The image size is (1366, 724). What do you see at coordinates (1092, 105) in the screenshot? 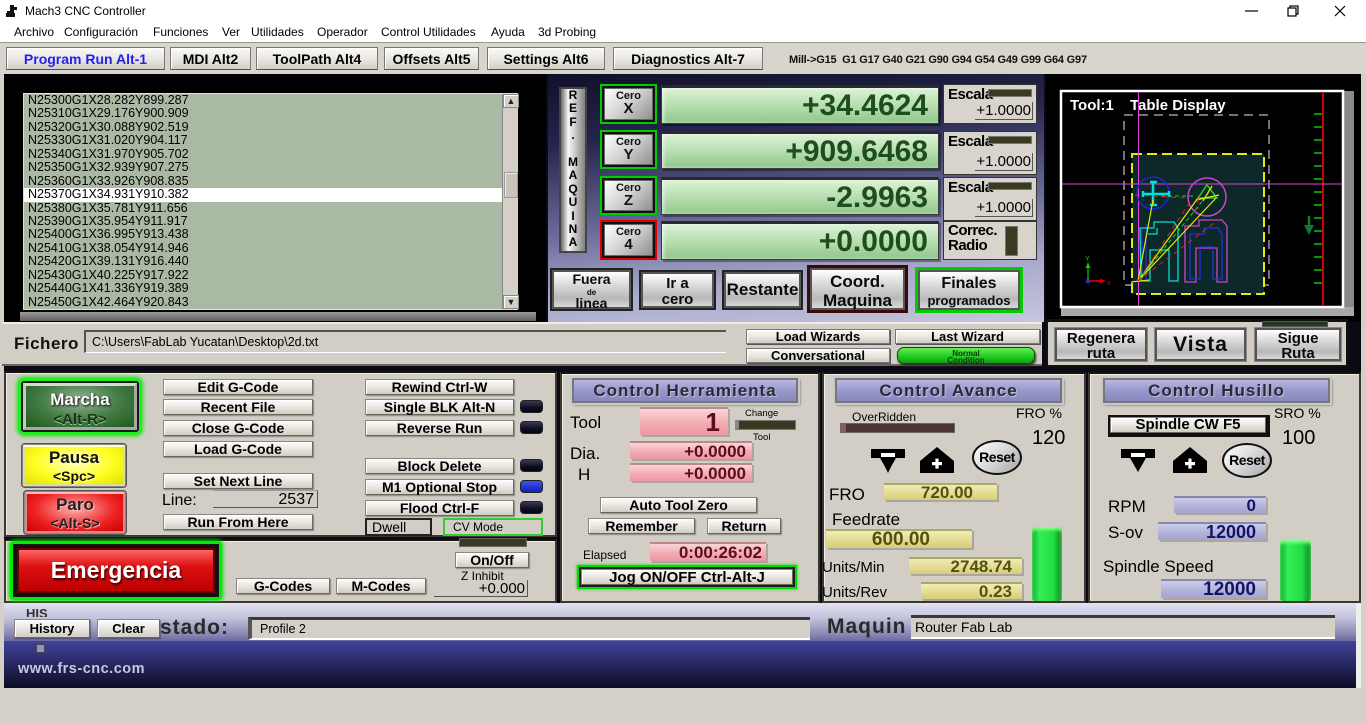
I see `svg-text: Tool:1` at bounding box center [1092, 105].